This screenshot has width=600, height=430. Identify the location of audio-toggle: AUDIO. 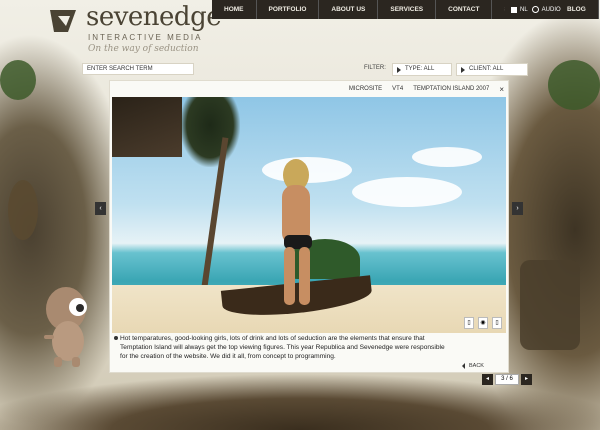
(546, 9).